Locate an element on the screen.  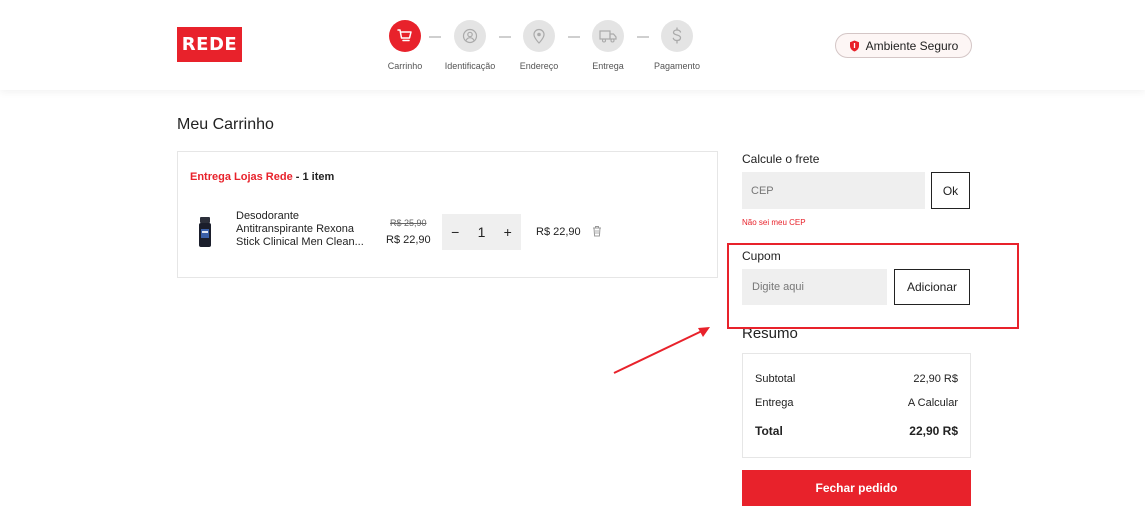
dollar-icon is located at coordinates (677, 36).